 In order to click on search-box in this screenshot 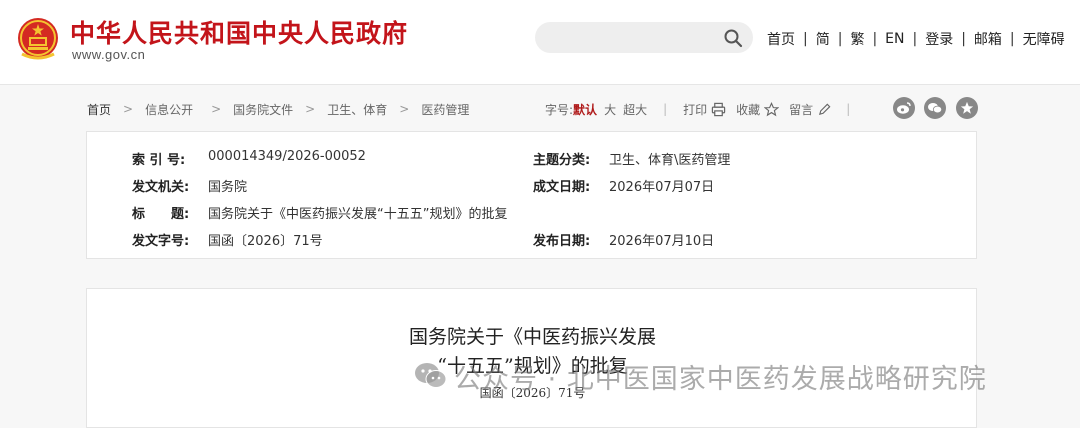, I will do `click(644, 37)`.